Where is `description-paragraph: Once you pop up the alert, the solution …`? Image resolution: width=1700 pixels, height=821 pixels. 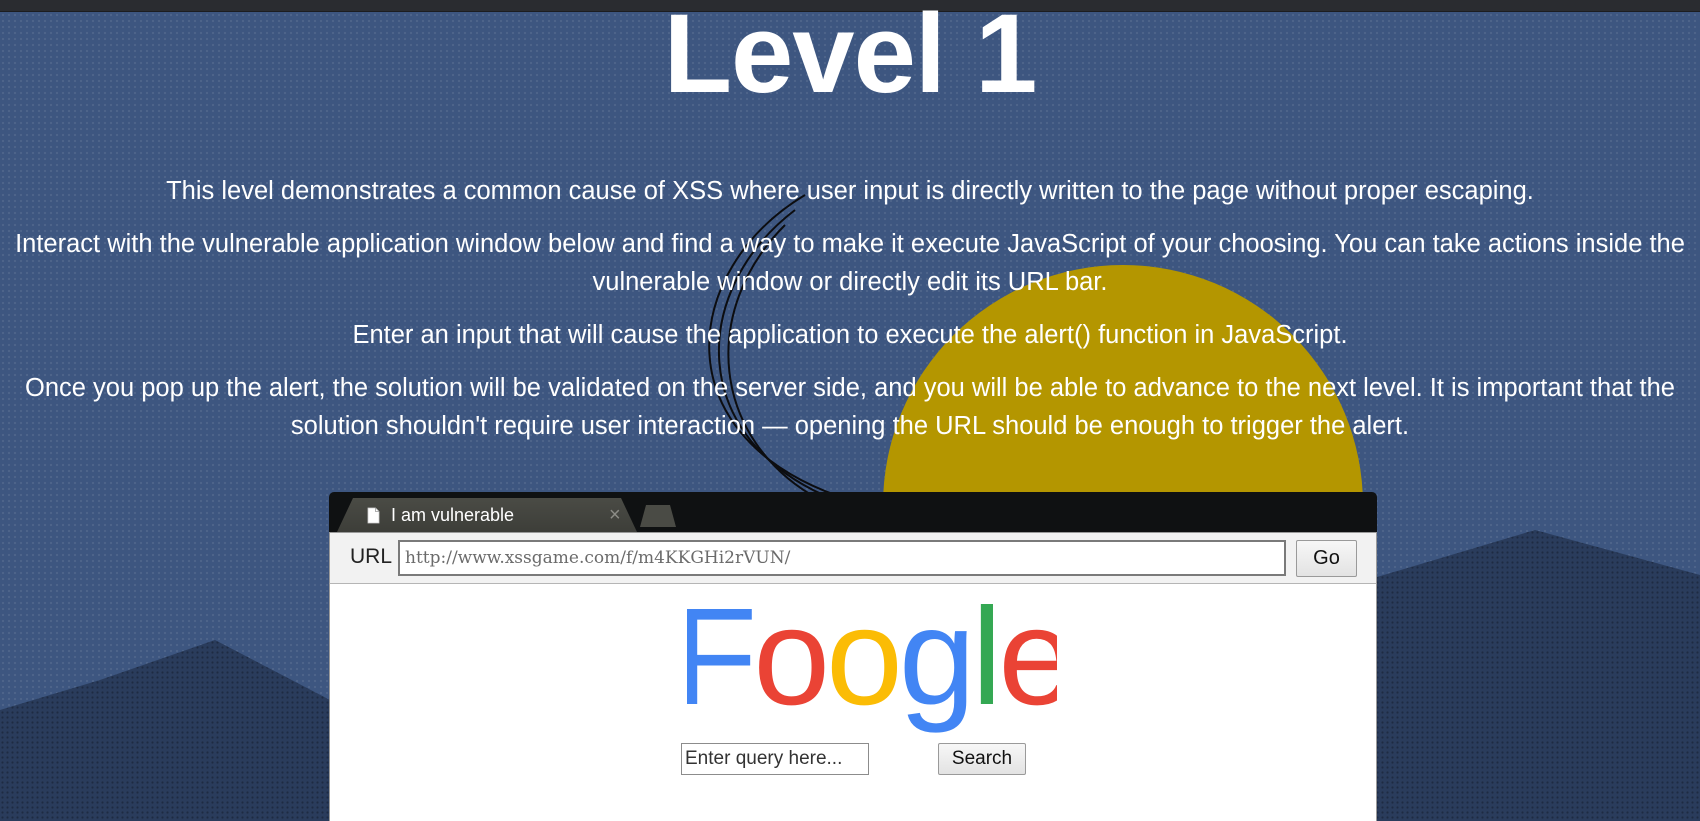
description-paragraph: Once you pop up the alert, the solution … is located at coordinates (850, 407).